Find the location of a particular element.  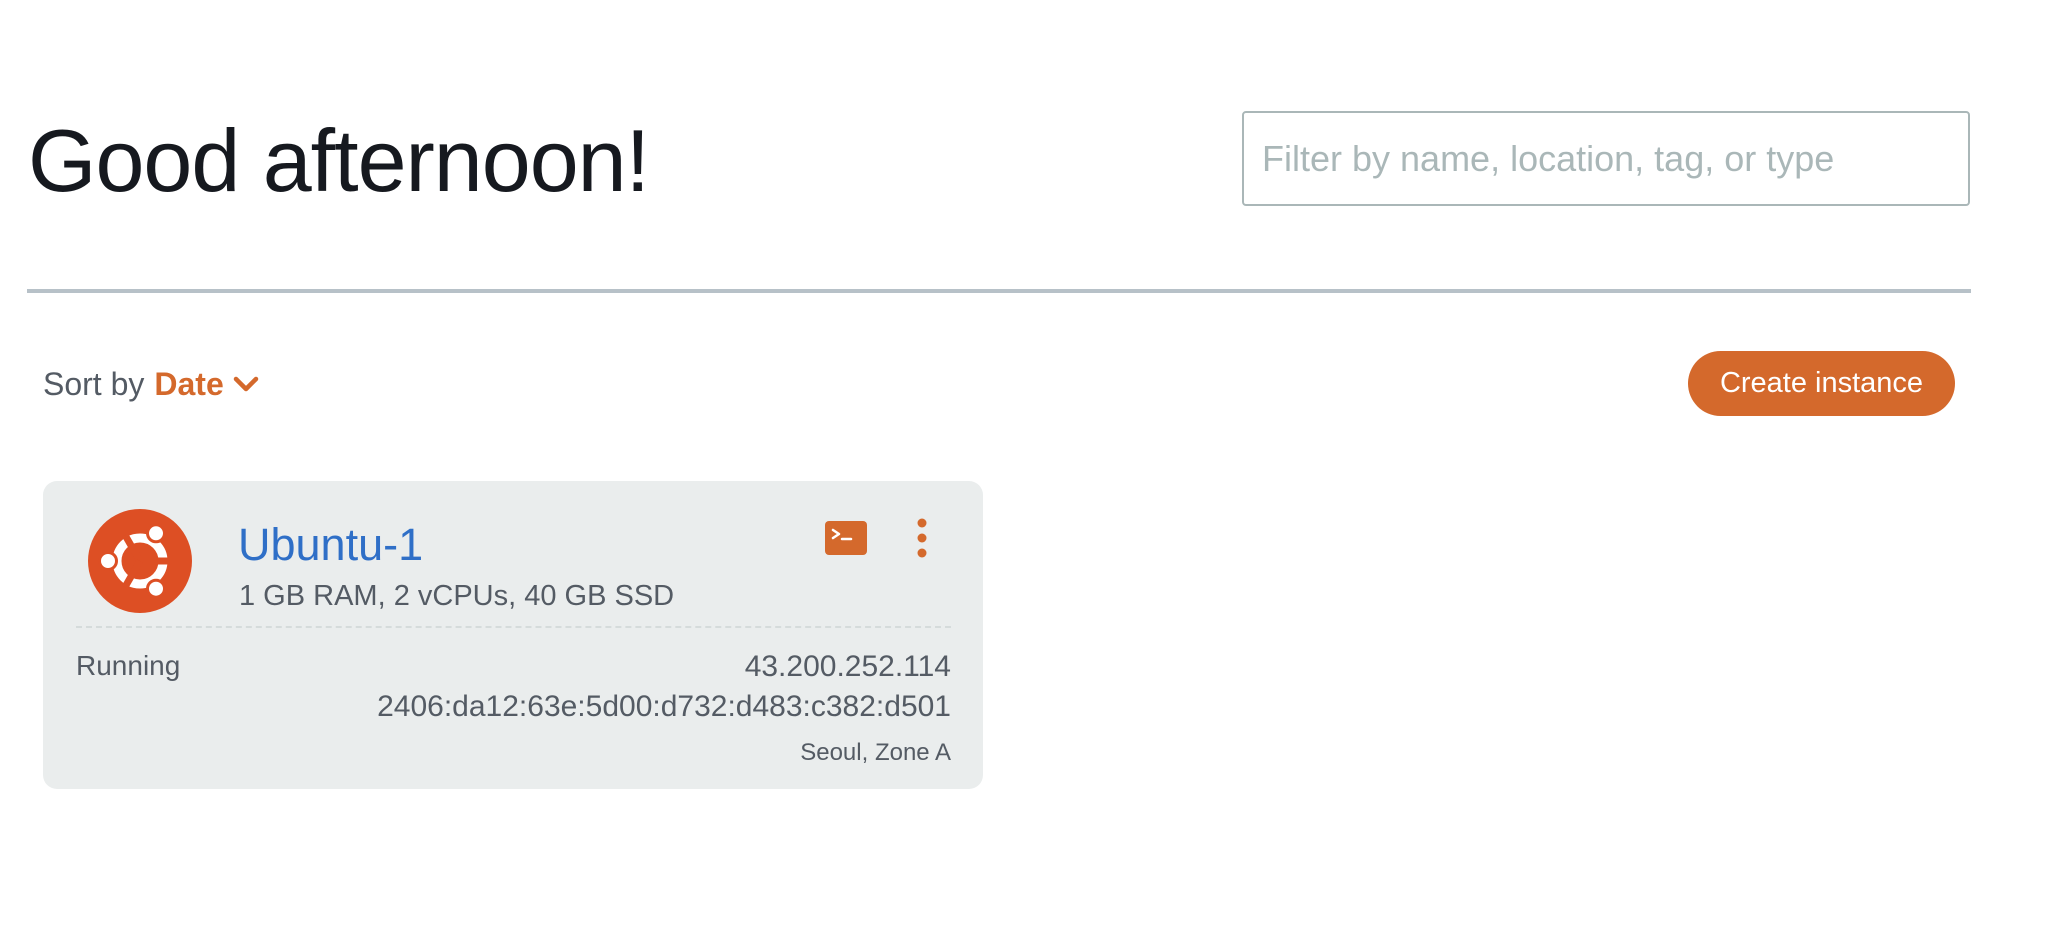

instance-location: Seoul, Zone A is located at coordinates (875, 752).